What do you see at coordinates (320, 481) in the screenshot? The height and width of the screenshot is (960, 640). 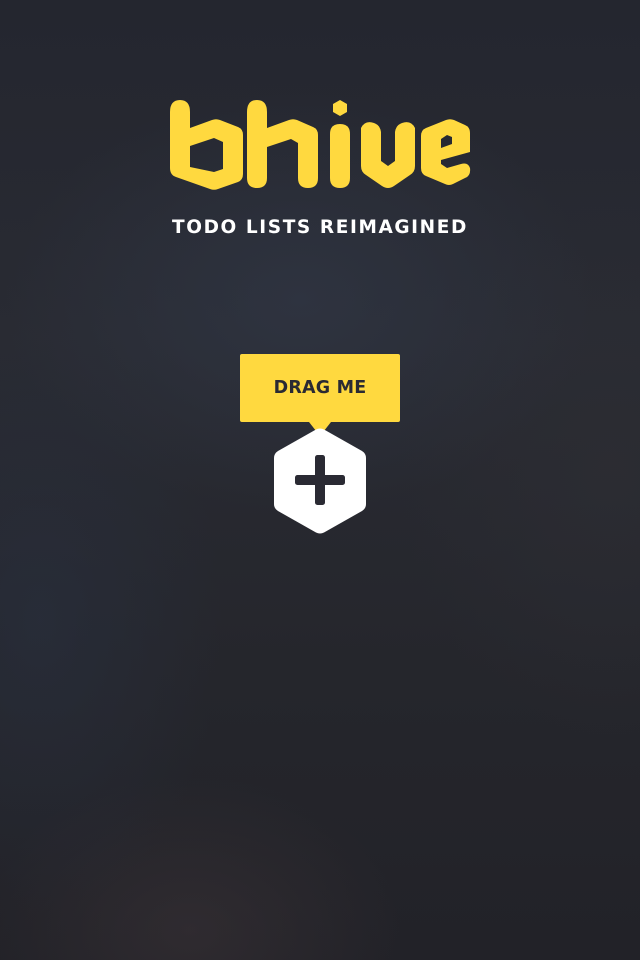 I see `add-list-button` at bounding box center [320, 481].